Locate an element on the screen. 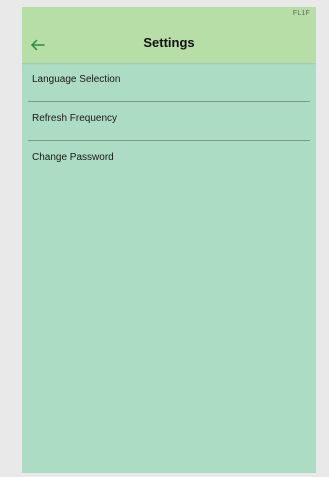 The width and height of the screenshot is (329, 477). page-title: Settings is located at coordinates (169, 42).